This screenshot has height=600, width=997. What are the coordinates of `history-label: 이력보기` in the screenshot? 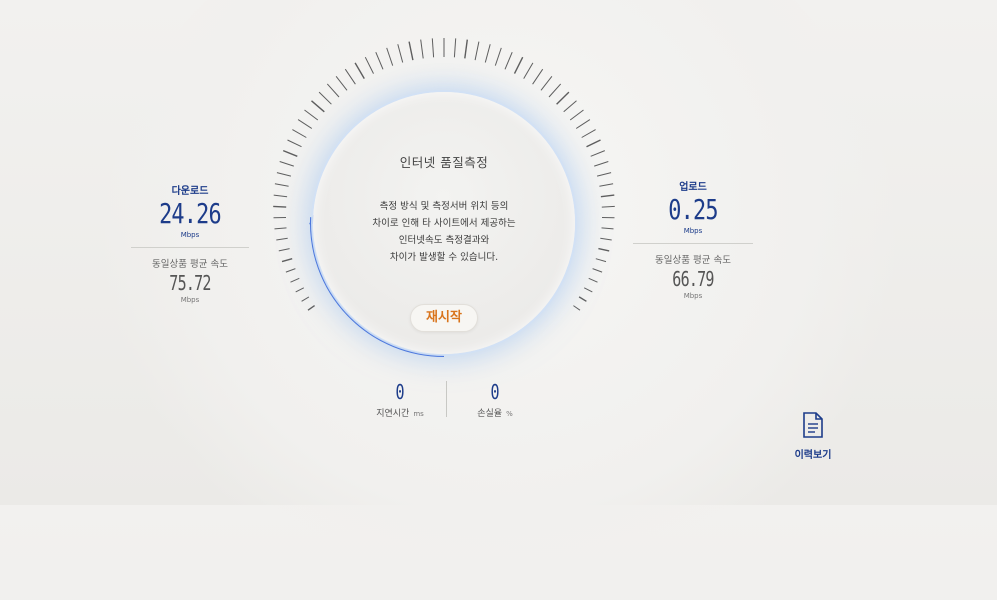 It's located at (813, 453).